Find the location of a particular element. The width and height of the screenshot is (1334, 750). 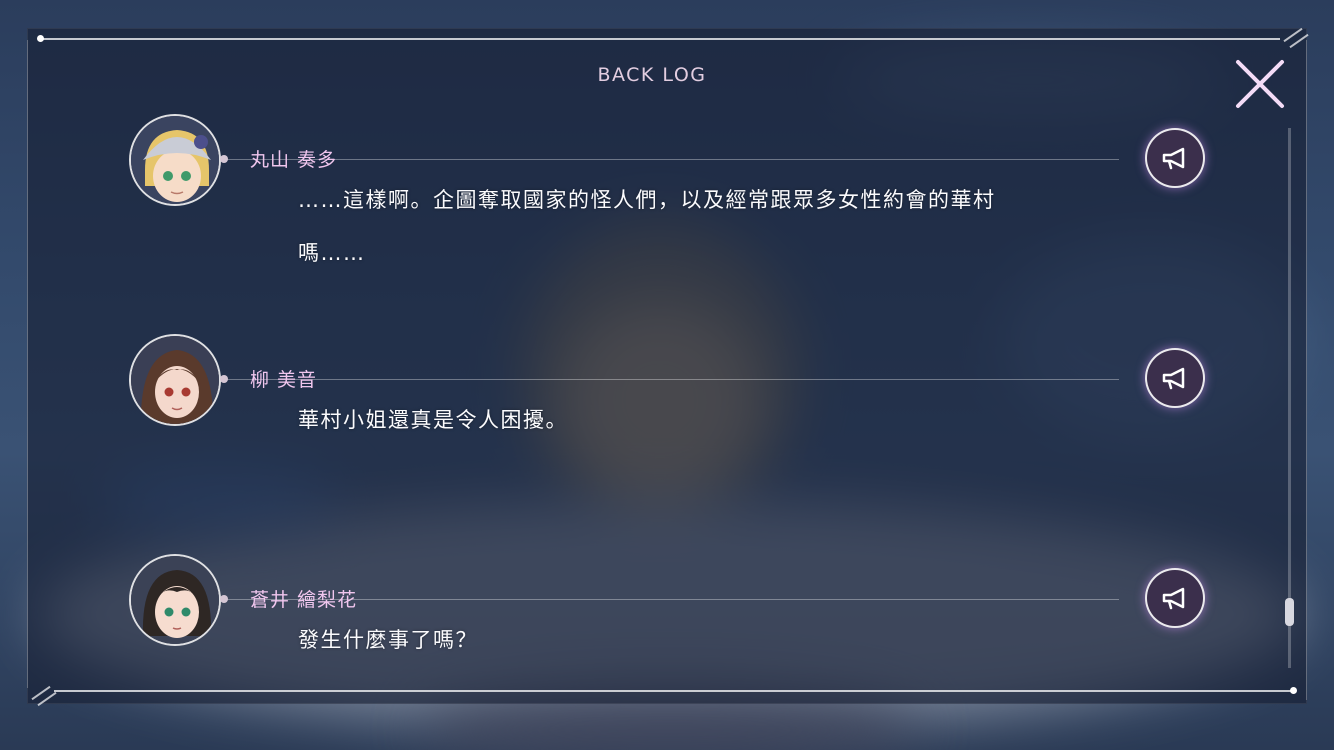

dialogue-line: ……這樣啊。企圖奪取國家的怪人們，以及經常跟眾多女性約會的華村 is located at coordinates (647, 200).